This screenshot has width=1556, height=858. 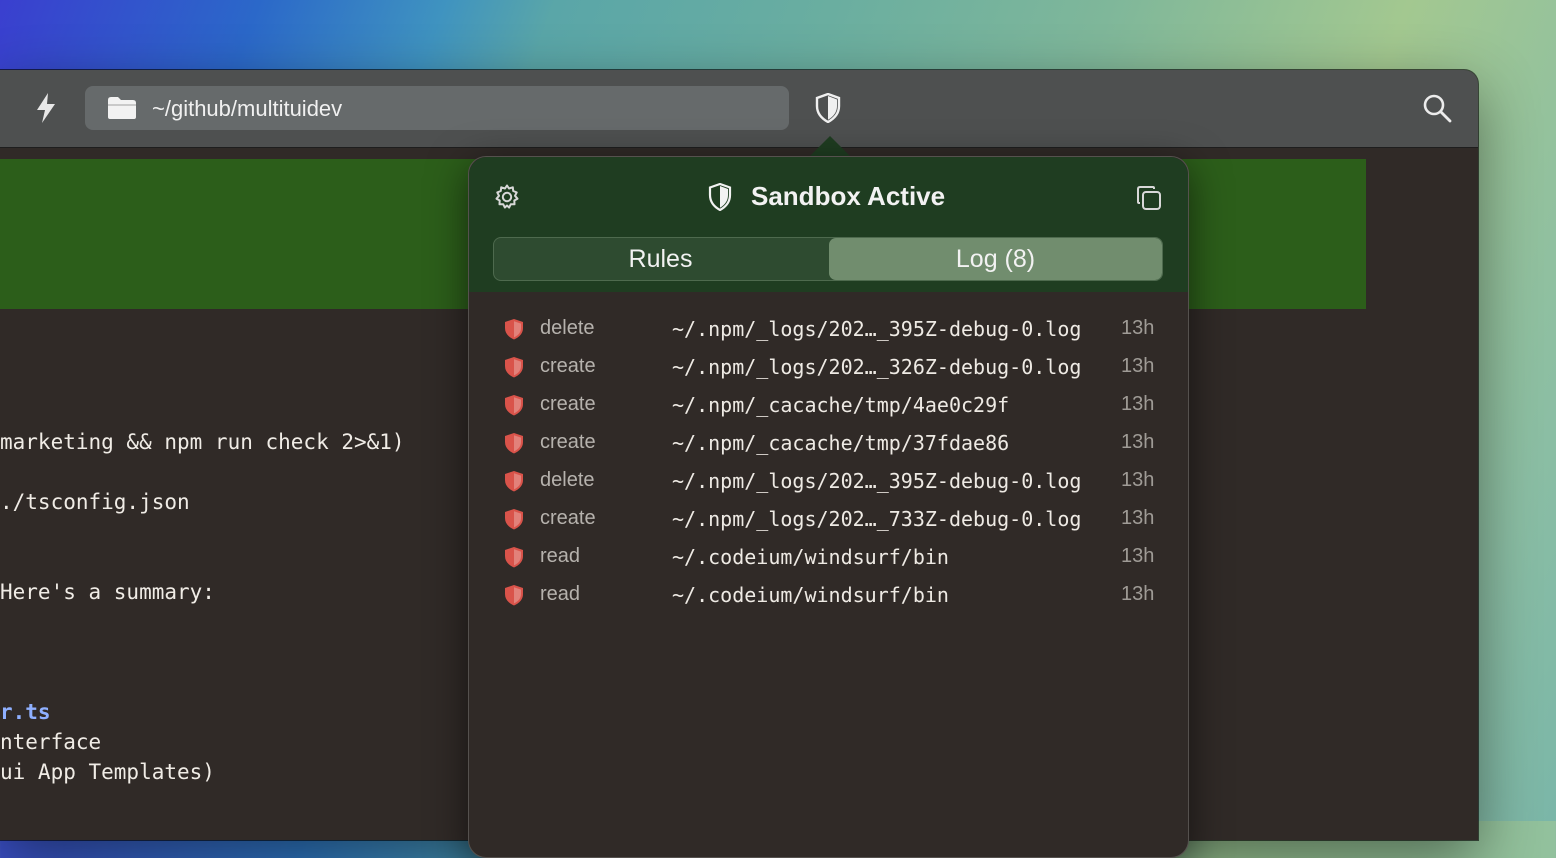 What do you see at coordinates (107, 772) in the screenshot?
I see `terminal-line: ui App Templates)` at bounding box center [107, 772].